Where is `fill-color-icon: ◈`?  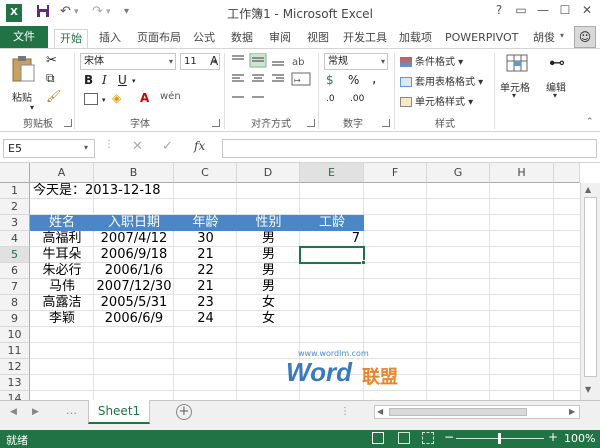 fill-color-icon: ◈ is located at coordinates (116, 98).